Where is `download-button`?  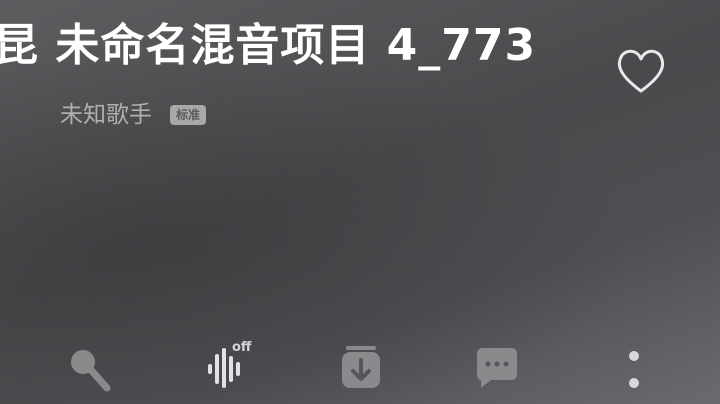
download-button is located at coordinates (361, 368).